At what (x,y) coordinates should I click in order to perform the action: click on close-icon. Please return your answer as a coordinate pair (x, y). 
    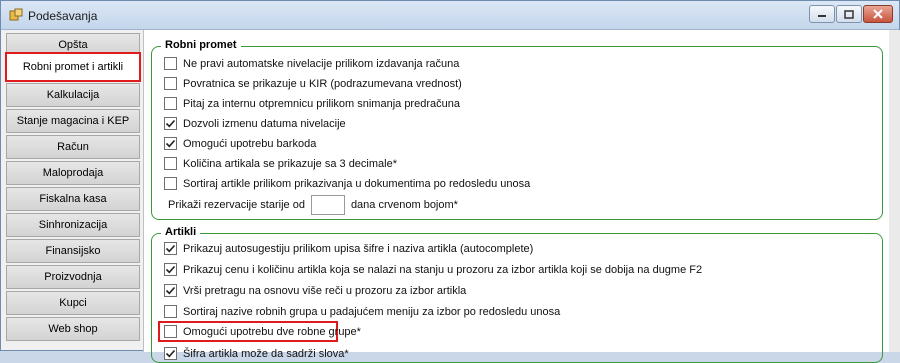
    Looking at the image, I should click on (878, 14).